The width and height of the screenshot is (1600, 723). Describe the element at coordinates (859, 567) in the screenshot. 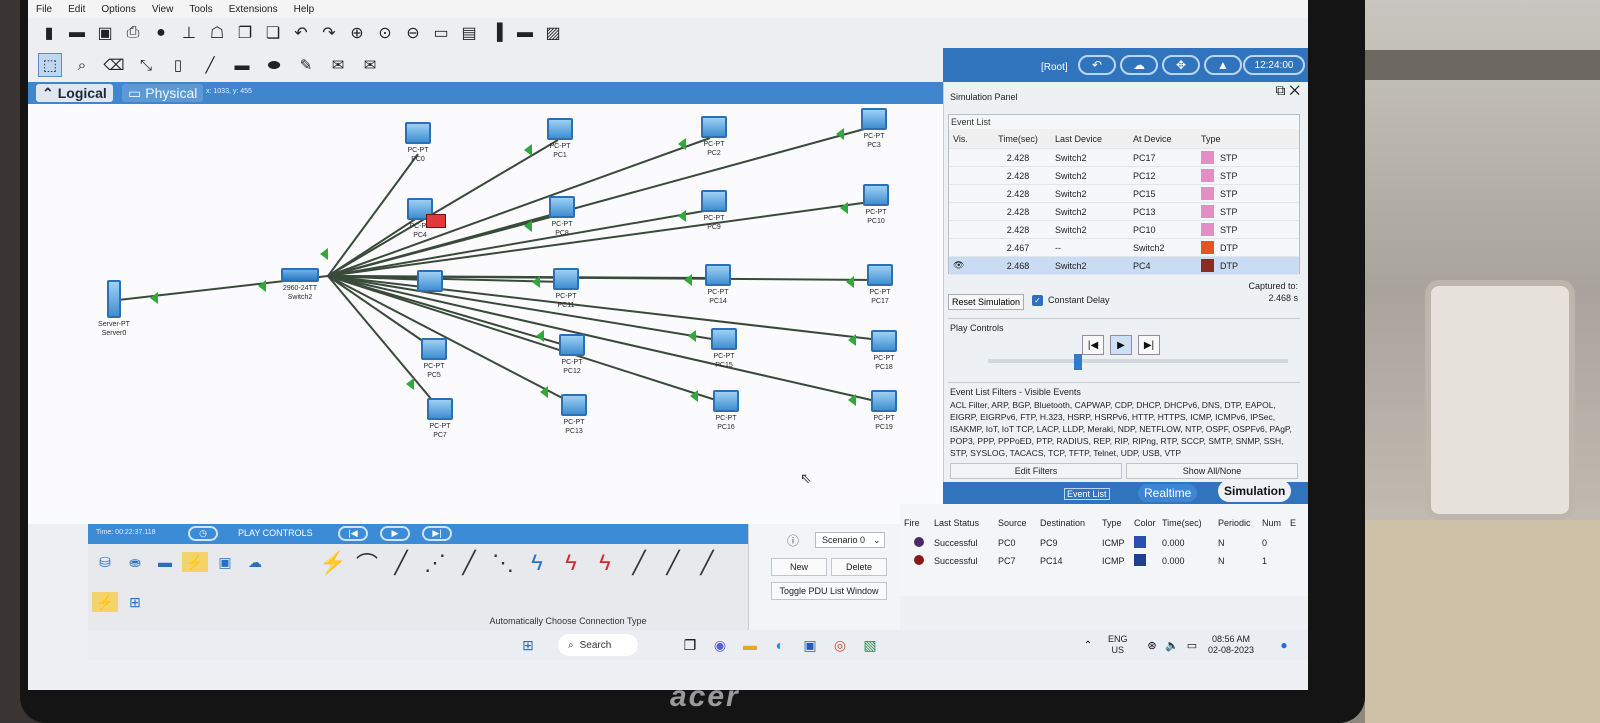

I see `delete-scenario-button: Delete` at that location.